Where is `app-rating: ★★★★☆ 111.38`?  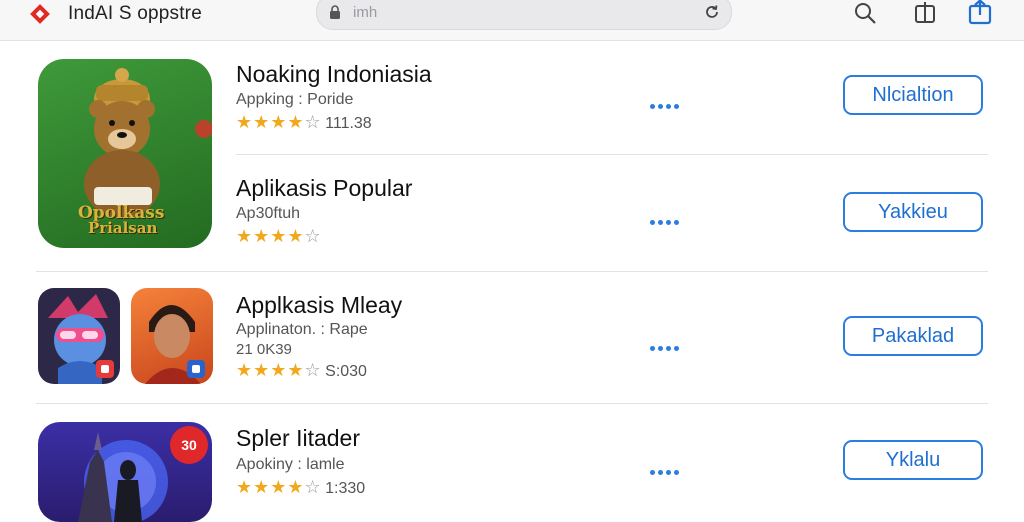 app-rating: ★★★★☆ 111.38 is located at coordinates (304, 122).